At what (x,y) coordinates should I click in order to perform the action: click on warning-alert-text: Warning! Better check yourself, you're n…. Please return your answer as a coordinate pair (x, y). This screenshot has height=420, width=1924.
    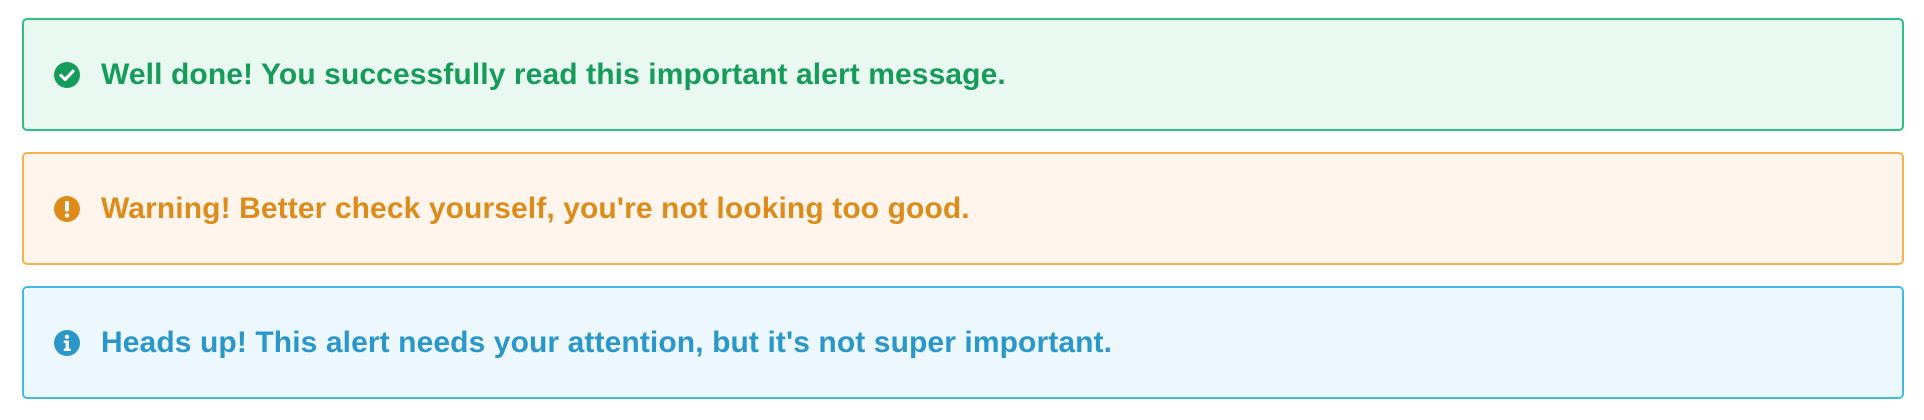
    Looking at the image, I should click on (535, 208).